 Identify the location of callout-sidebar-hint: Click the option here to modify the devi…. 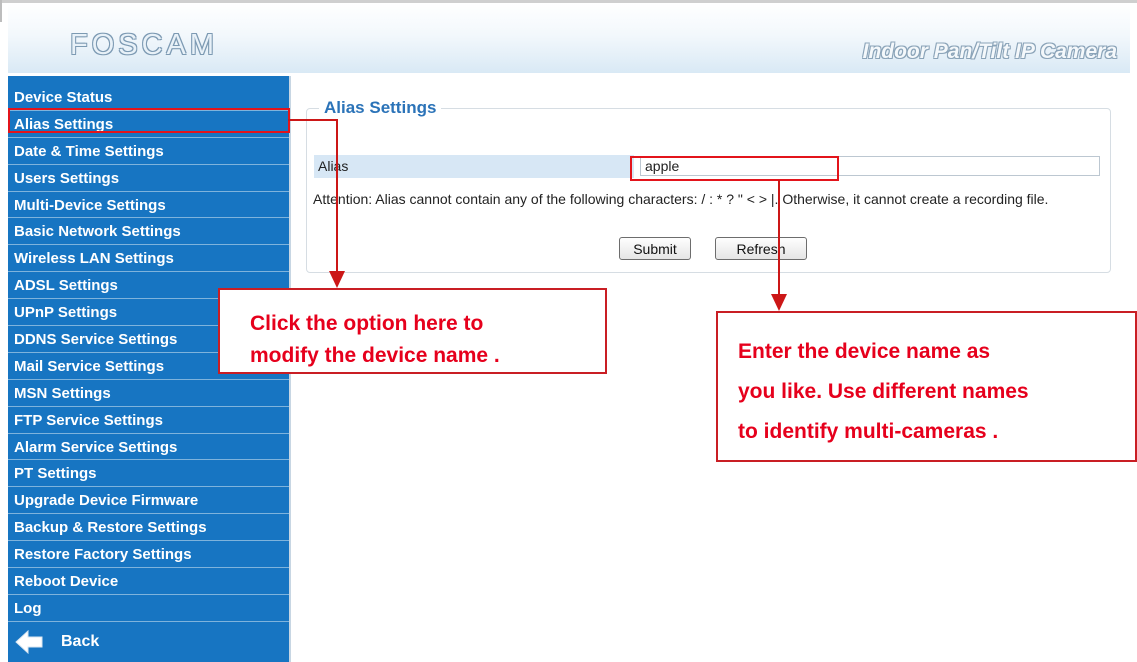
(412, 331).